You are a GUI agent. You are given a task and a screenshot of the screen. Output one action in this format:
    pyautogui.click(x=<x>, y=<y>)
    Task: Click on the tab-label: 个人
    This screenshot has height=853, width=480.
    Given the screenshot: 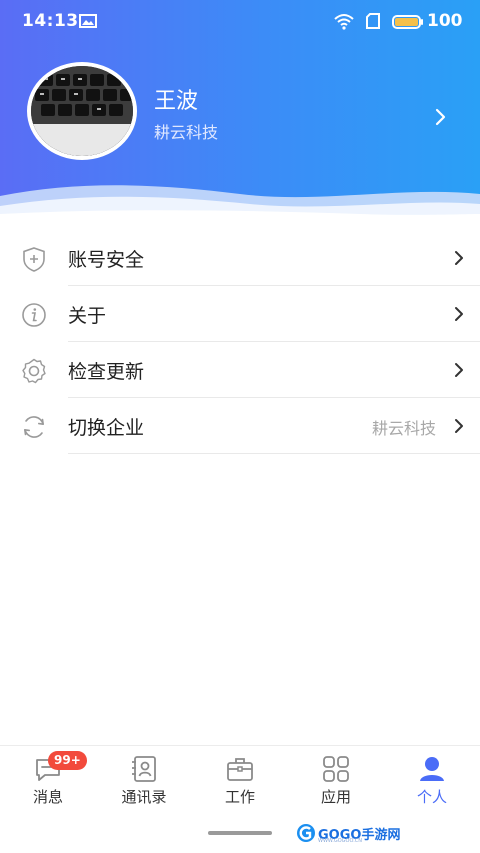 What is the action you would take?
    pyautogui.click(x=431, y=797)
    